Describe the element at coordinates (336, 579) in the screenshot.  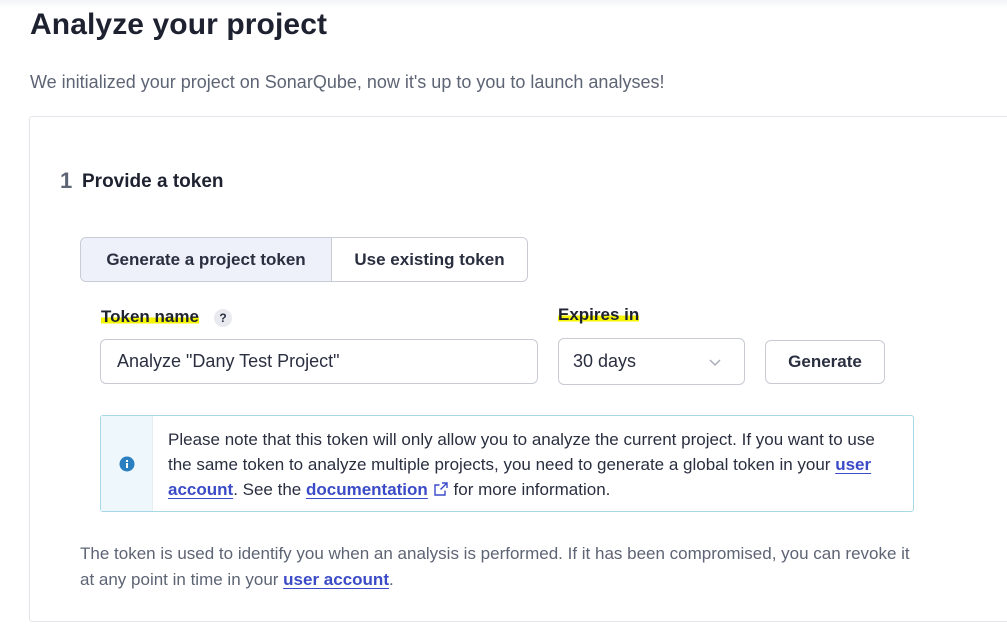
I see `footnote-user-account-link: user account` at that location.